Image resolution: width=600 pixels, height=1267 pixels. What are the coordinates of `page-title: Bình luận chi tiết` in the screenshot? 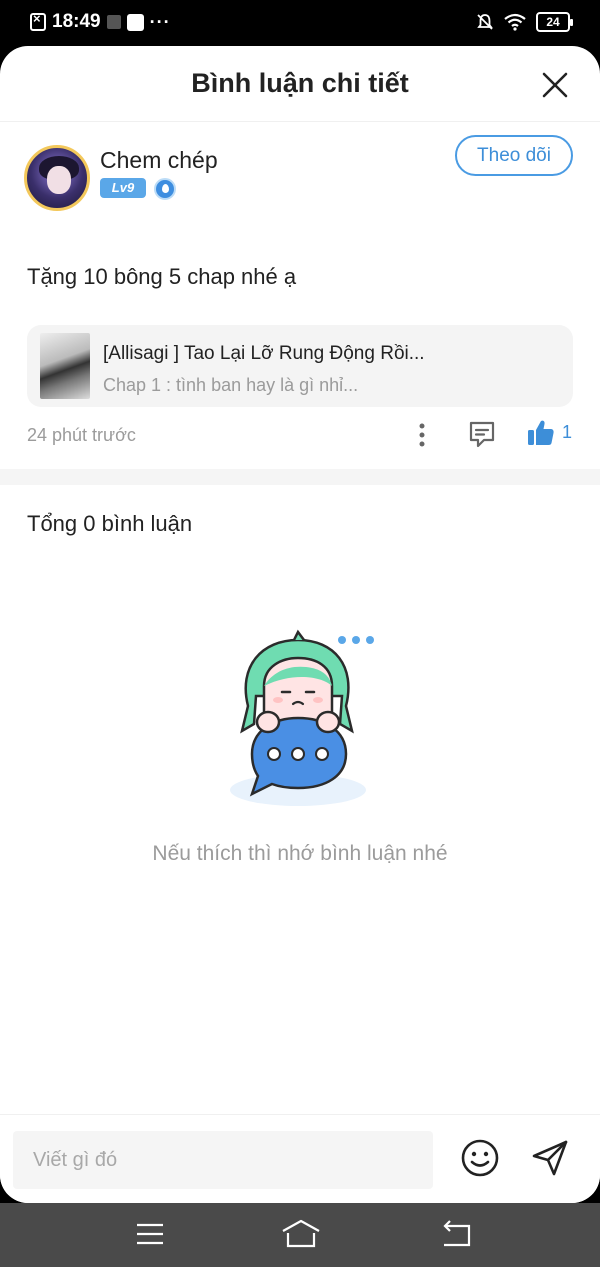 It's located at (300, 83).